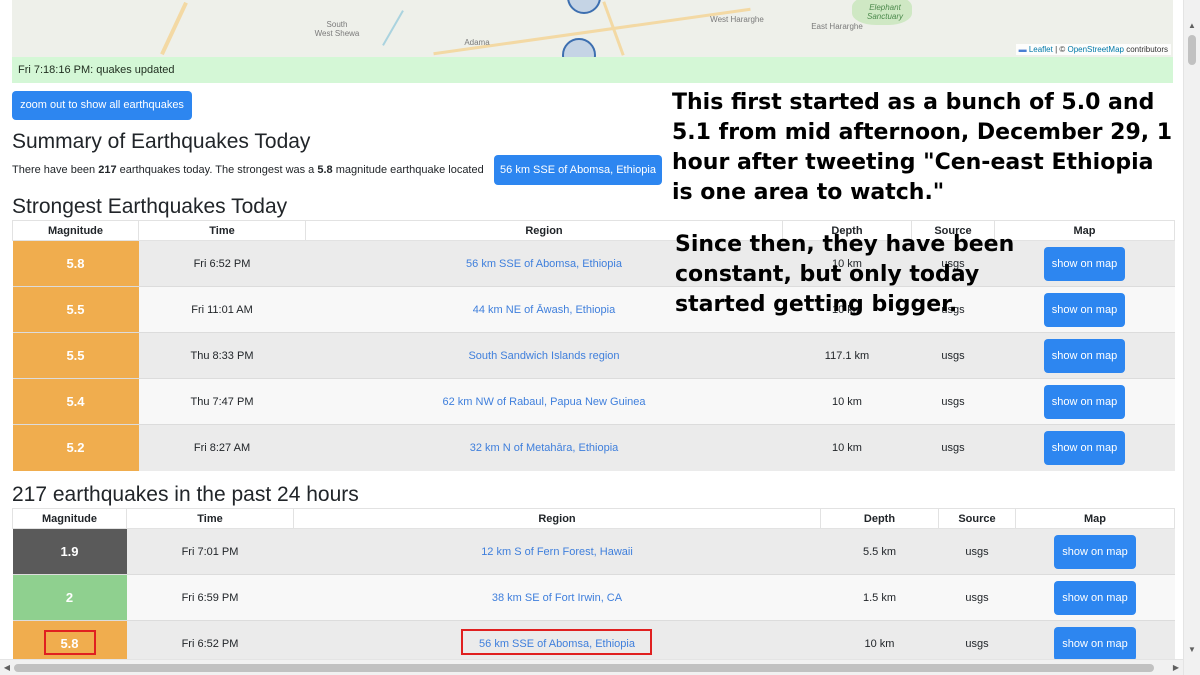  I want to click on depth-cell: 5.5 km, so click(879, 551).